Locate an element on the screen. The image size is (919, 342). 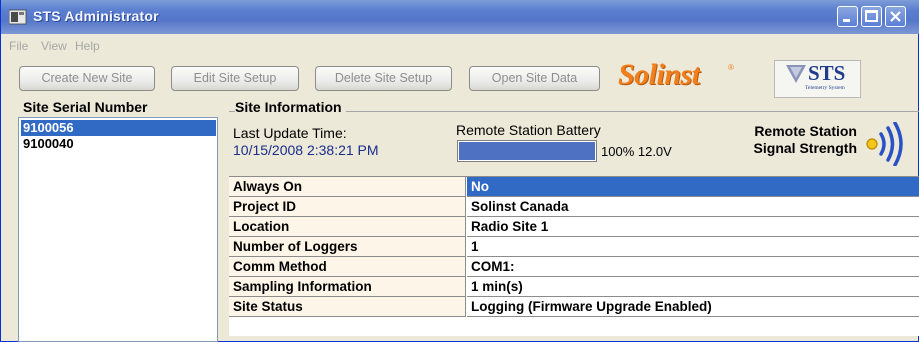
close-button is located at coordinates (895, 16).